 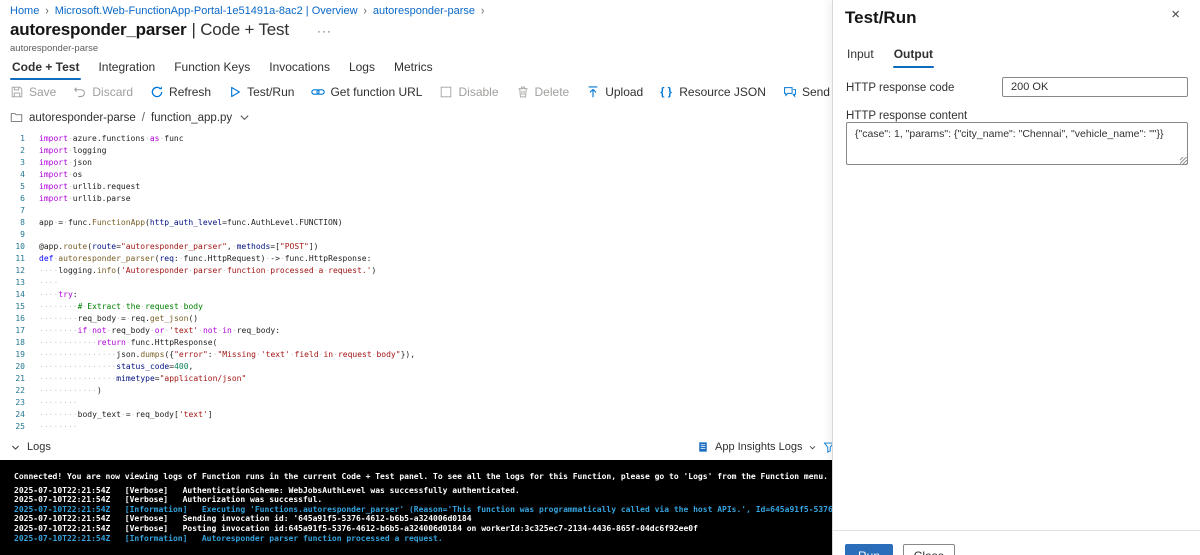 What do you see at coordinates (666, 92) in the screenshot?
I see `braces-icon: { }` at bounding box center [666, 92].